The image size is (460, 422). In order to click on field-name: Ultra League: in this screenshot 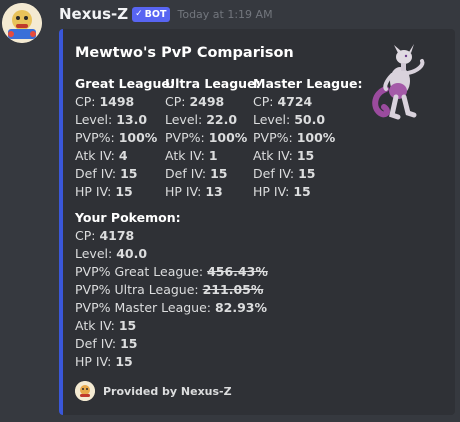, I will do `click(213, 83)`.